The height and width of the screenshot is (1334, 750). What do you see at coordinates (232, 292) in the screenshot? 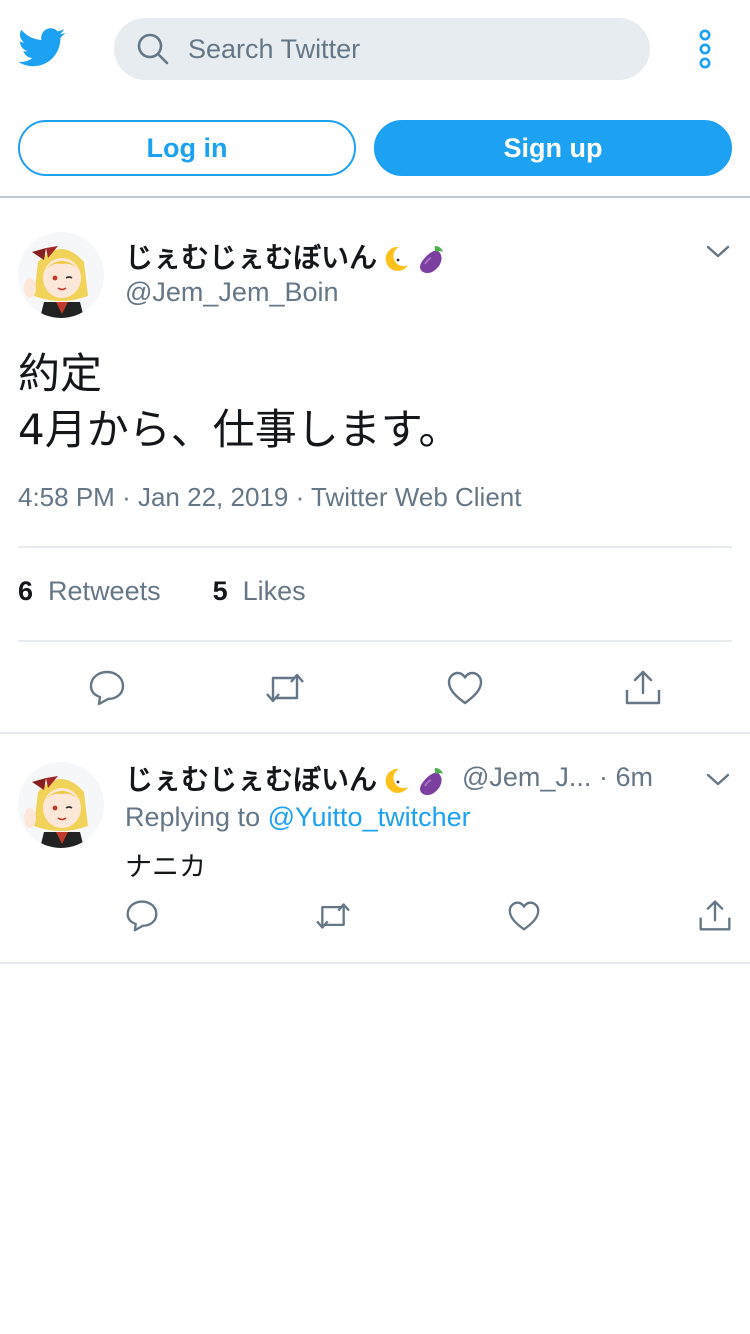
I see `handle: @Jem_Jem_Boin` at bounding box center [232, 292].